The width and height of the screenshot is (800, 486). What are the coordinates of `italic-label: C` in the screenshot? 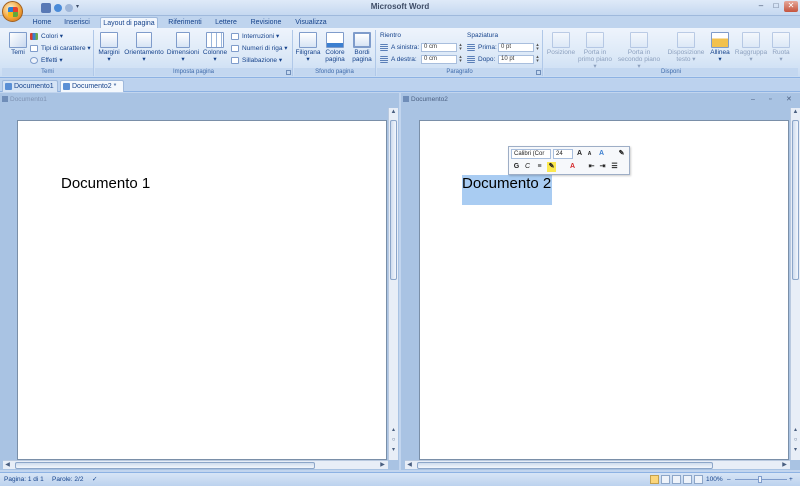 It's located at (527, 166).